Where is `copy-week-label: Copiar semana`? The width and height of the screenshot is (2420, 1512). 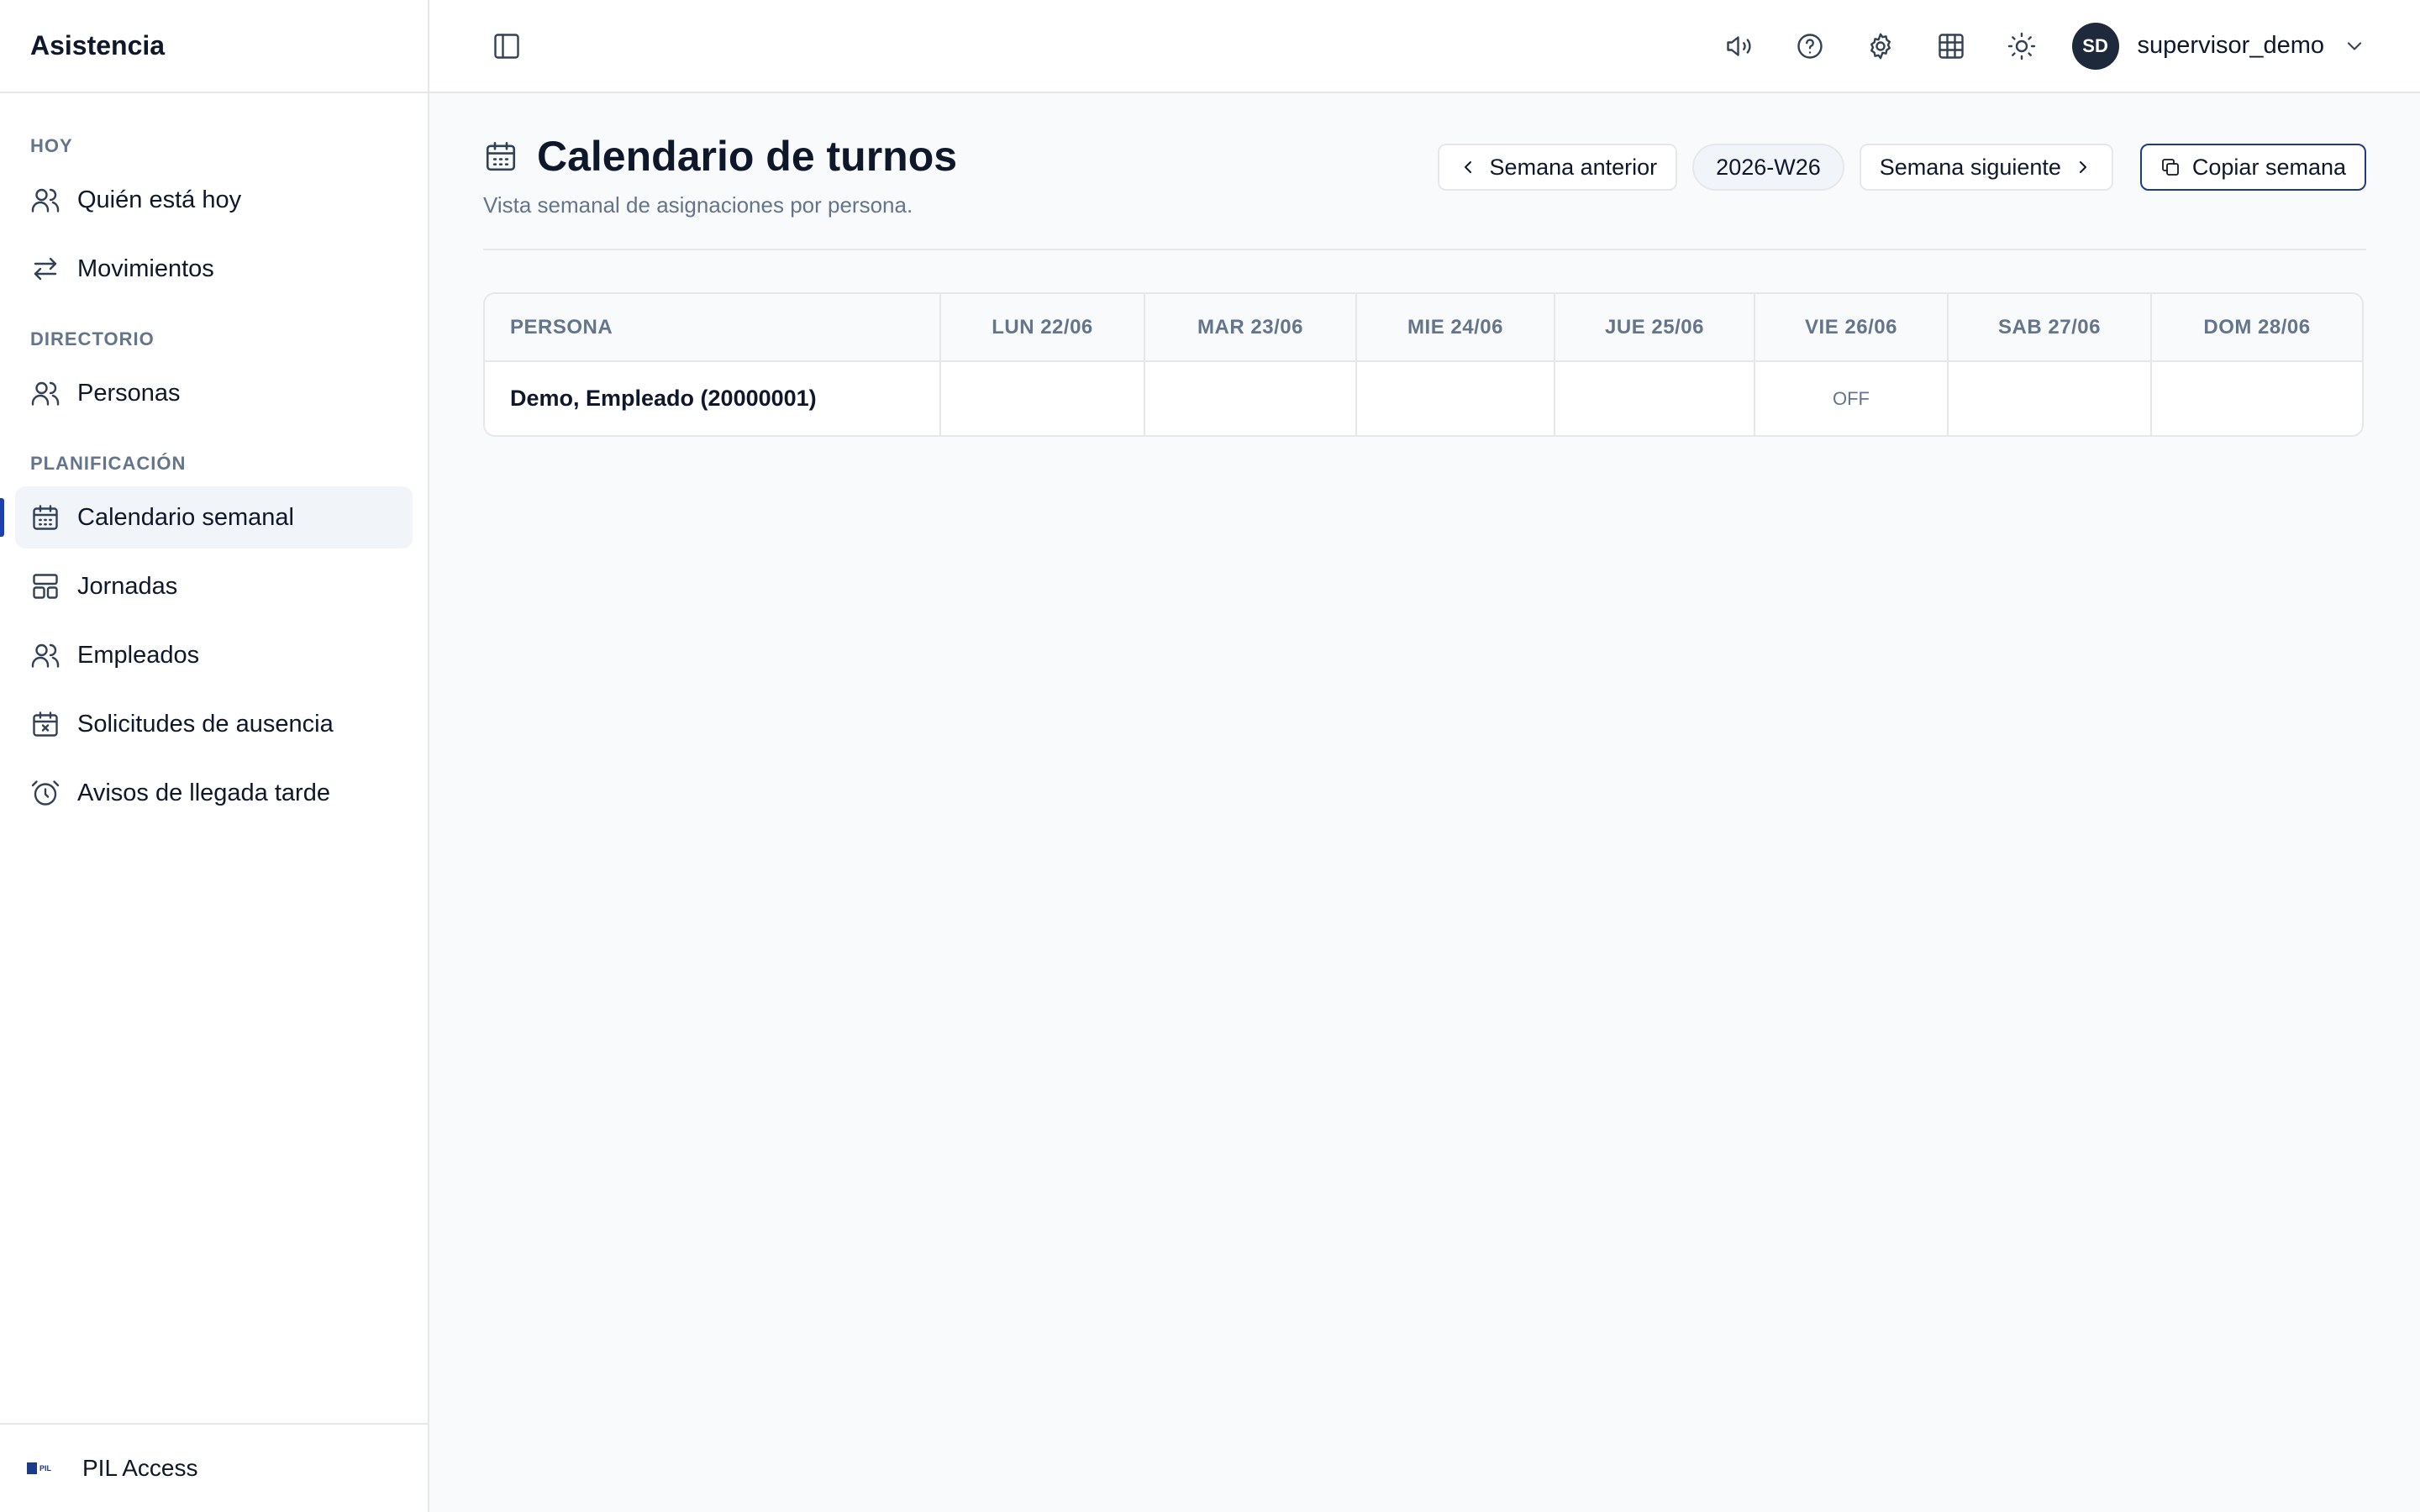 copy-week-label: Copiar semana is located at coordinates (2268, 167).